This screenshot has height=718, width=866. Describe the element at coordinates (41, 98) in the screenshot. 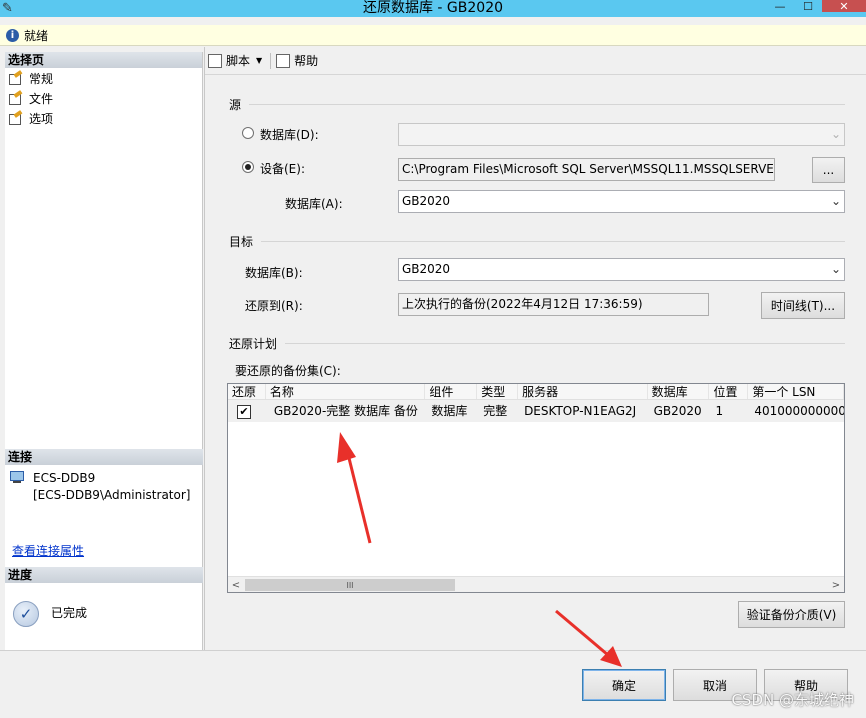

I see `page-item-label: 文件` at that location.